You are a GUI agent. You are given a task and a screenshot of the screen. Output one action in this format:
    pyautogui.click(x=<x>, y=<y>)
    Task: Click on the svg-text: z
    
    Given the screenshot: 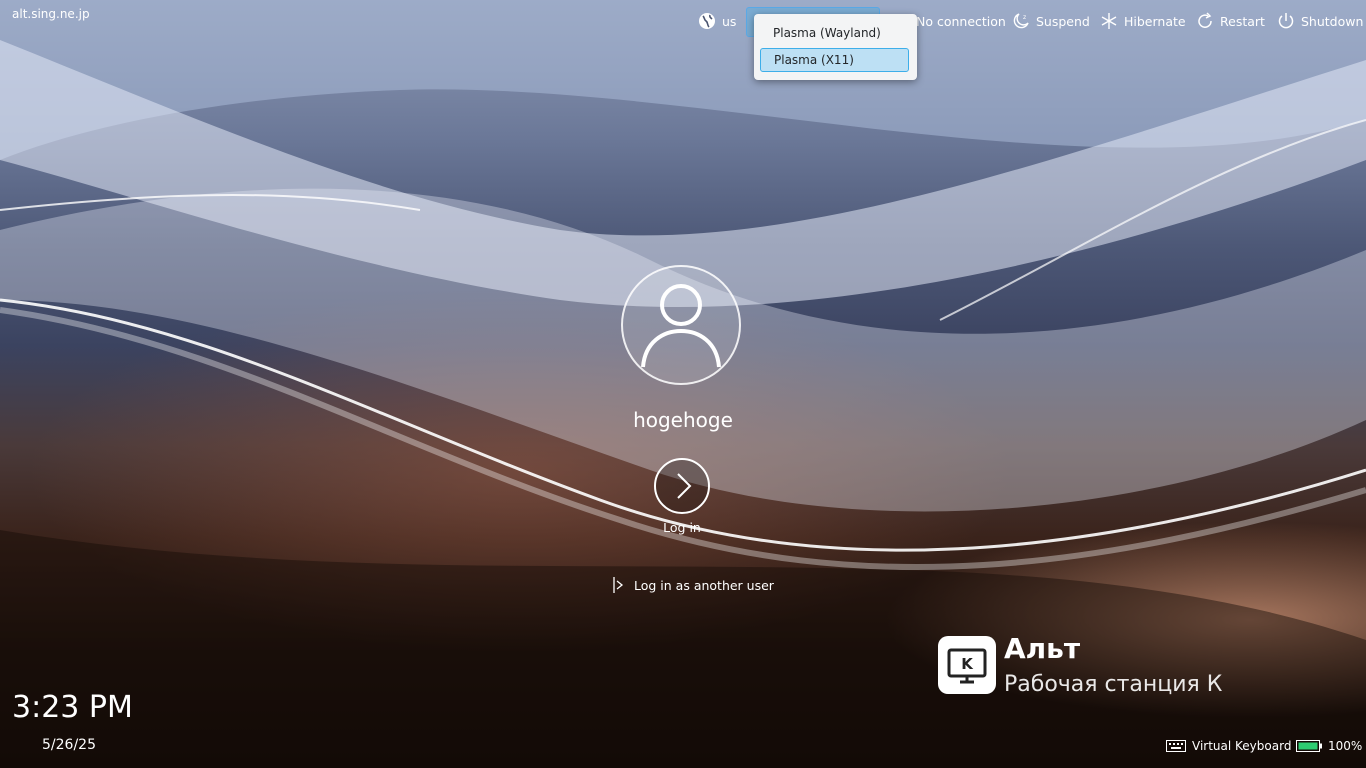 What is the action you would take?
    pyautogui.click(x=1024, y=17)
    